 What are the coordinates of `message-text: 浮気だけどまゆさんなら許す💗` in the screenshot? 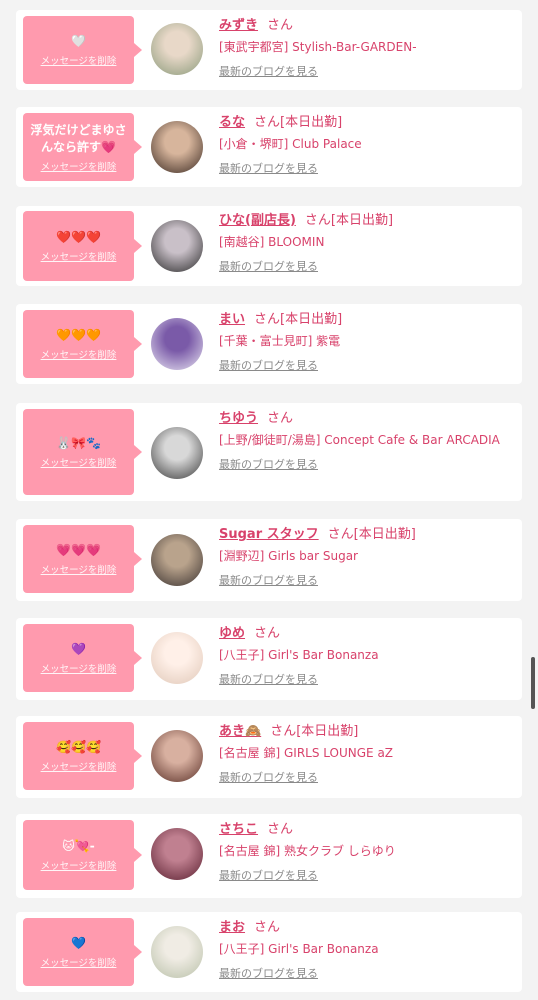 It's located at (78, 138).